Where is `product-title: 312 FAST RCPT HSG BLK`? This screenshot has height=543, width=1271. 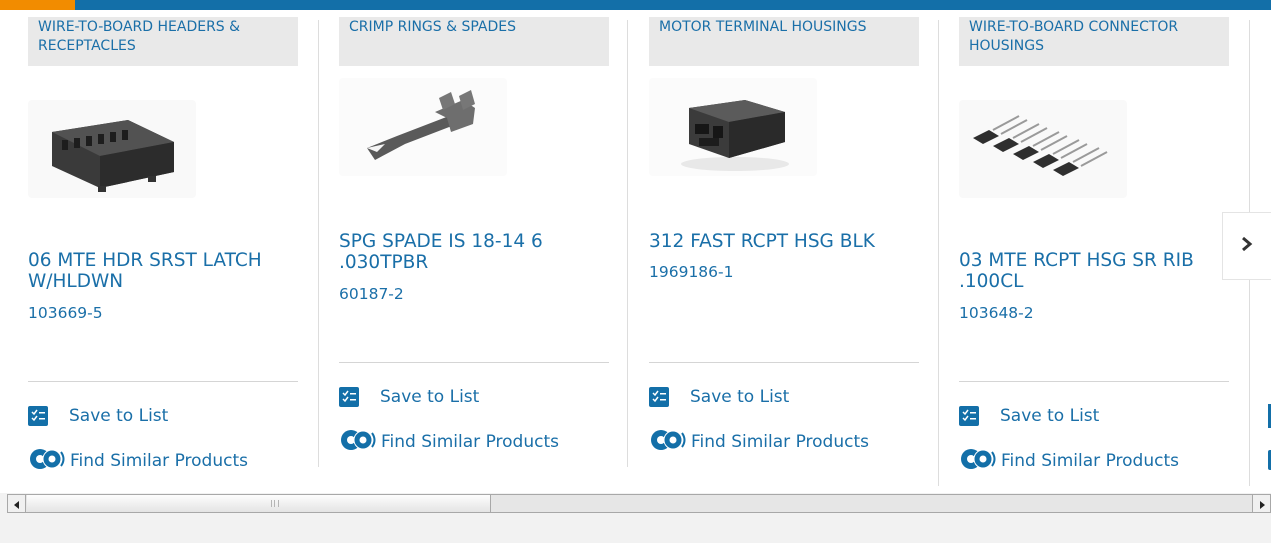
product-title: 312 FAST RCPT HSG BLK is located at coordinates (784, 241).